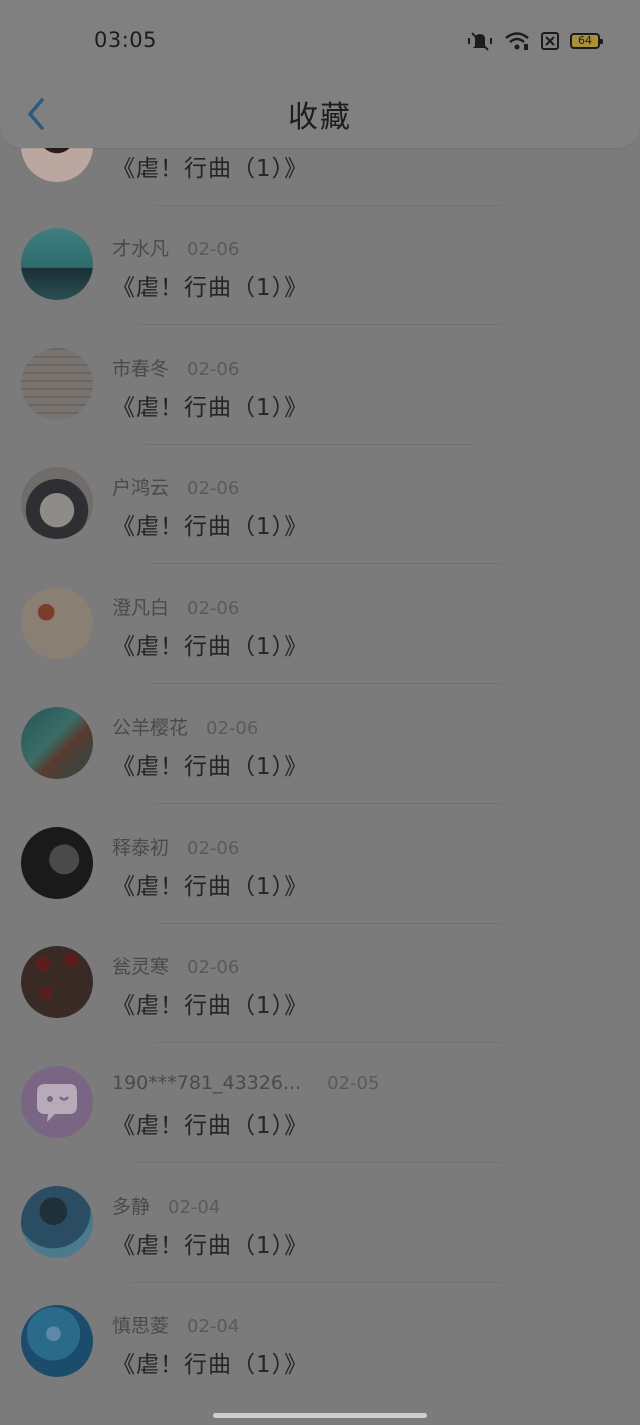 Image resolution: width=640 pixels, height=1425 pixels. What do you see at coordinates (320, 1415) in the screenshot?
I see `home-indicator` at bounding box center [320, 1415].